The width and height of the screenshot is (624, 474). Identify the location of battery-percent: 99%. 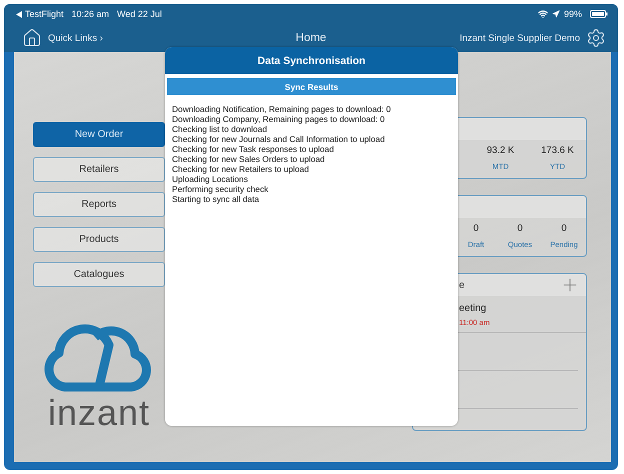
(573, 14).